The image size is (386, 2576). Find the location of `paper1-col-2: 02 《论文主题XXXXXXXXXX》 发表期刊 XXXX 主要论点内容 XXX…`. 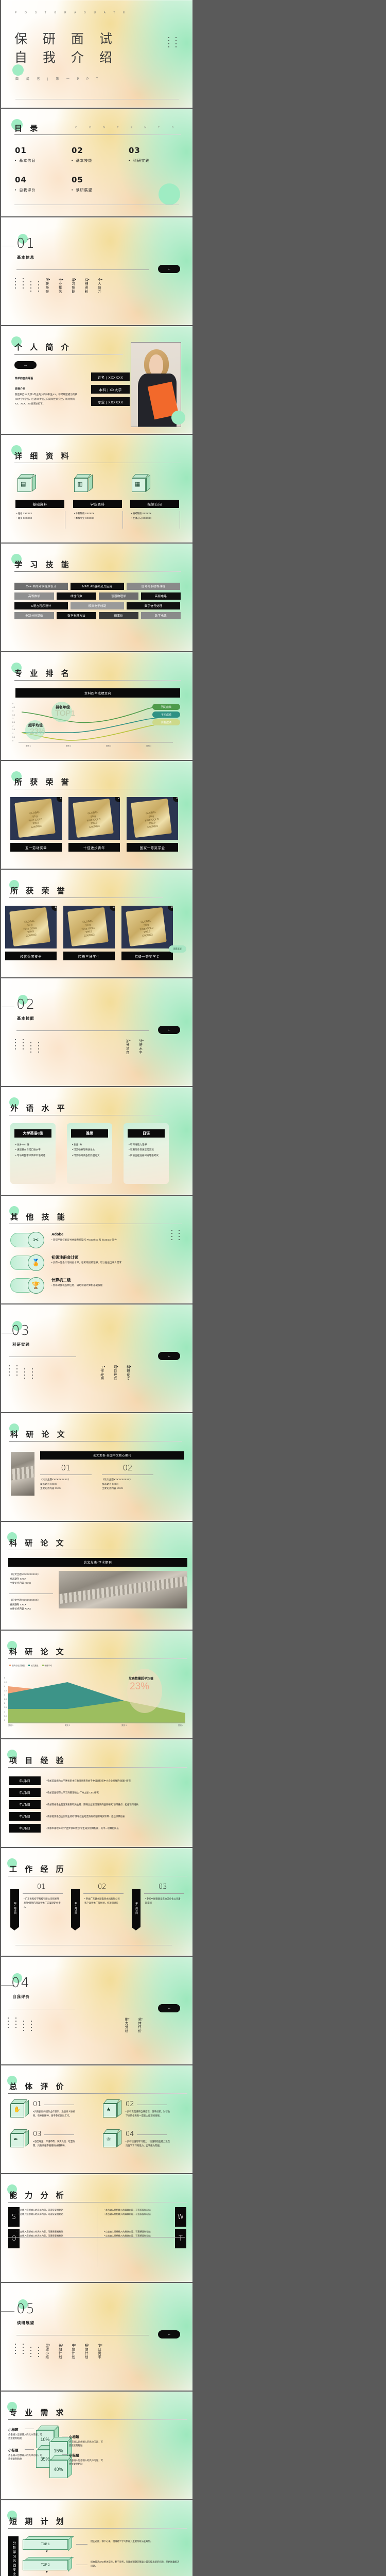

paper1-col-2: 02 《论文主题XXXXXXXXXX》 发表期刊 XXXX 主要论点内容 XXX… is located at coordinates (128, 1477).